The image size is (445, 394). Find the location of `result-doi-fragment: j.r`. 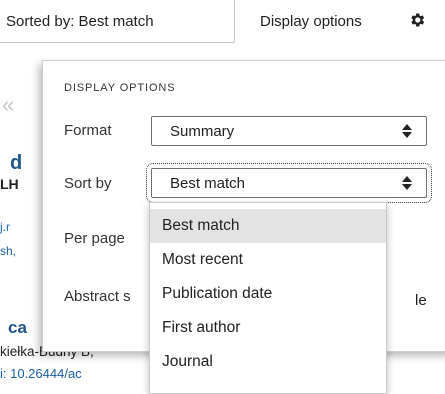

result-doi-fragment: j.r is located at coordinates (5, 227).